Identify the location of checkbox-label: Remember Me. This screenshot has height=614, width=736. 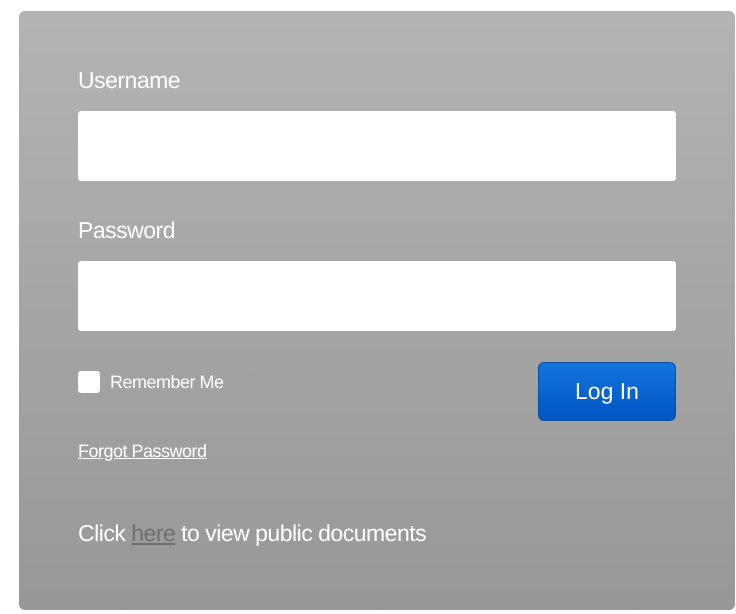
(167, 382).